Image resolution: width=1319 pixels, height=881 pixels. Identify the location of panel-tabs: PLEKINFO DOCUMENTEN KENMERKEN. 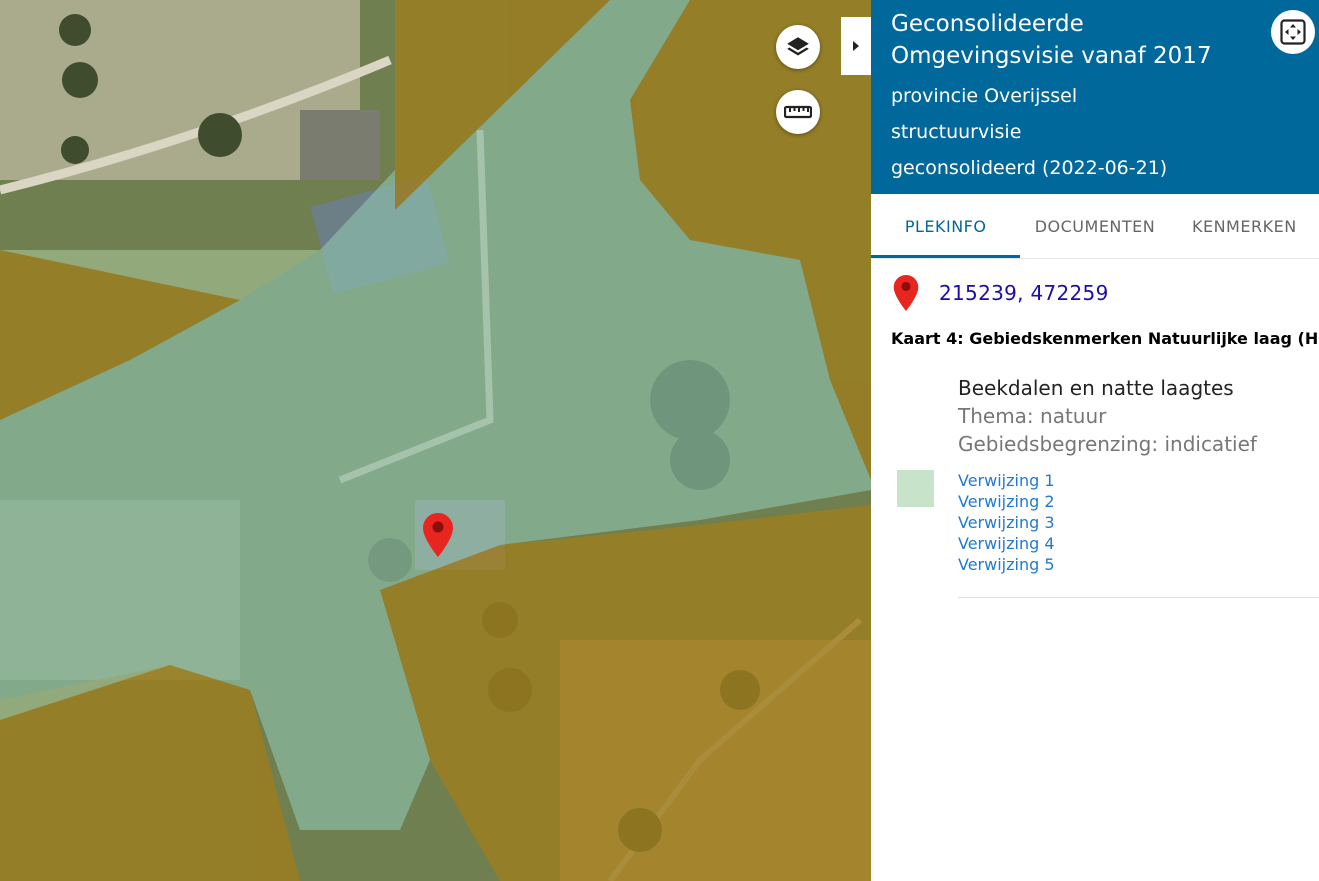
(1095, 226).